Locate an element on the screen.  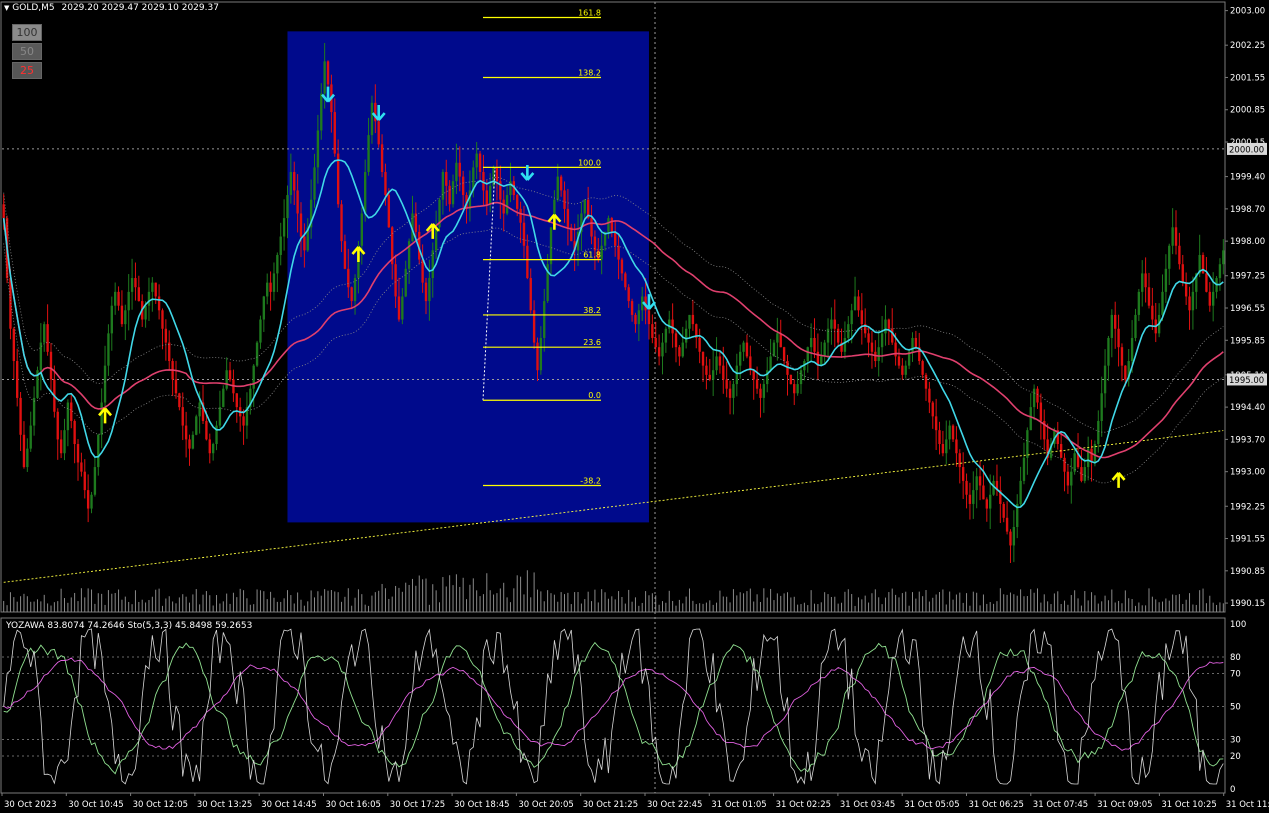
fib-label: 138.2 is located at coordinates (589, 72).